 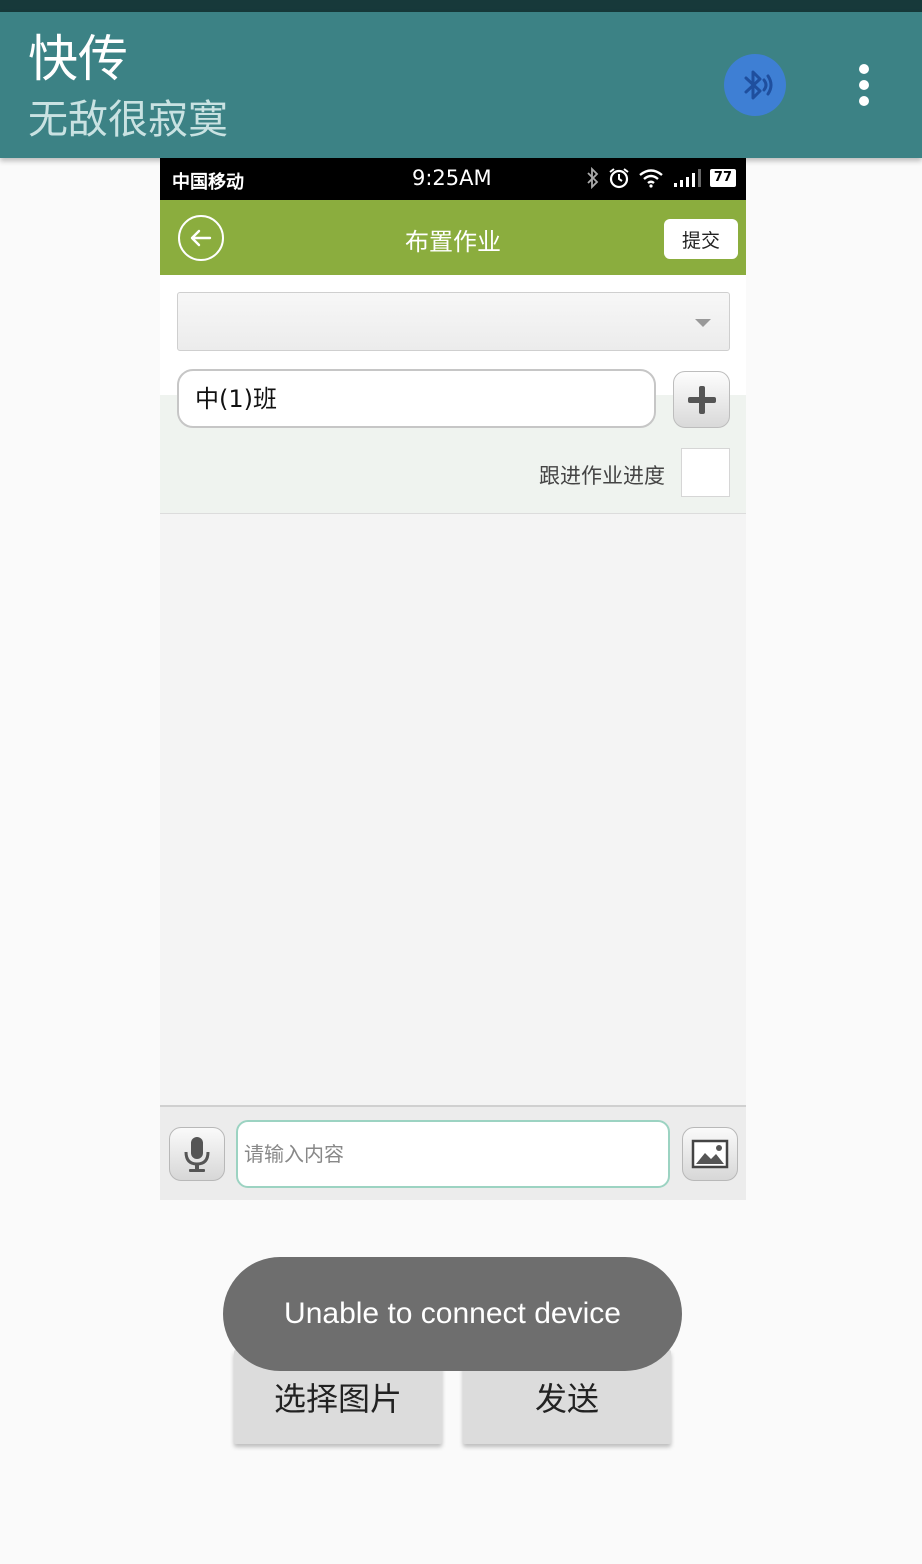 What do you see at coordinates (453, 242) in the screenshot?
I see `homework-title: 布置作业` at bounding box center [453, 242].